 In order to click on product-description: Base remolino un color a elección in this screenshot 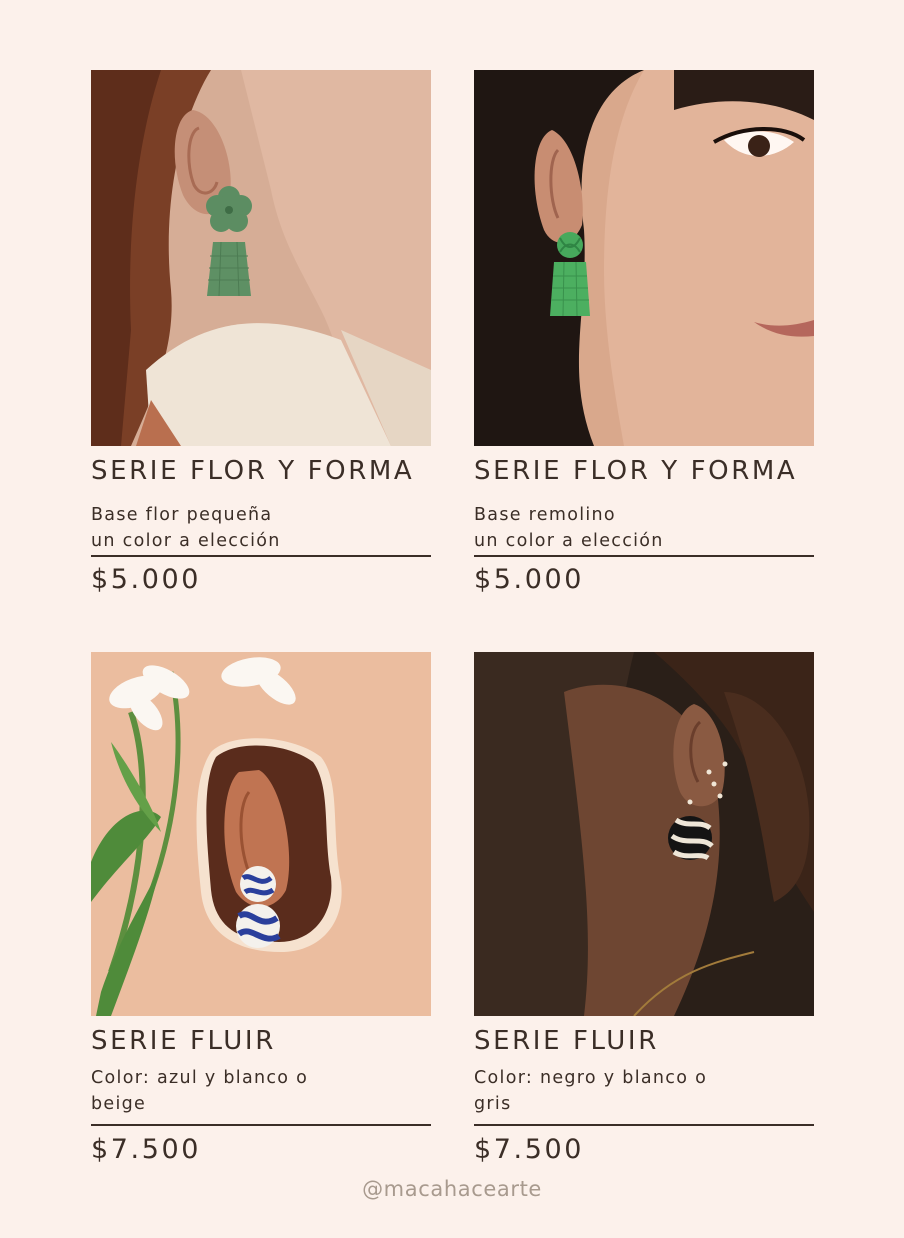, I will do `click(569, 528)`.